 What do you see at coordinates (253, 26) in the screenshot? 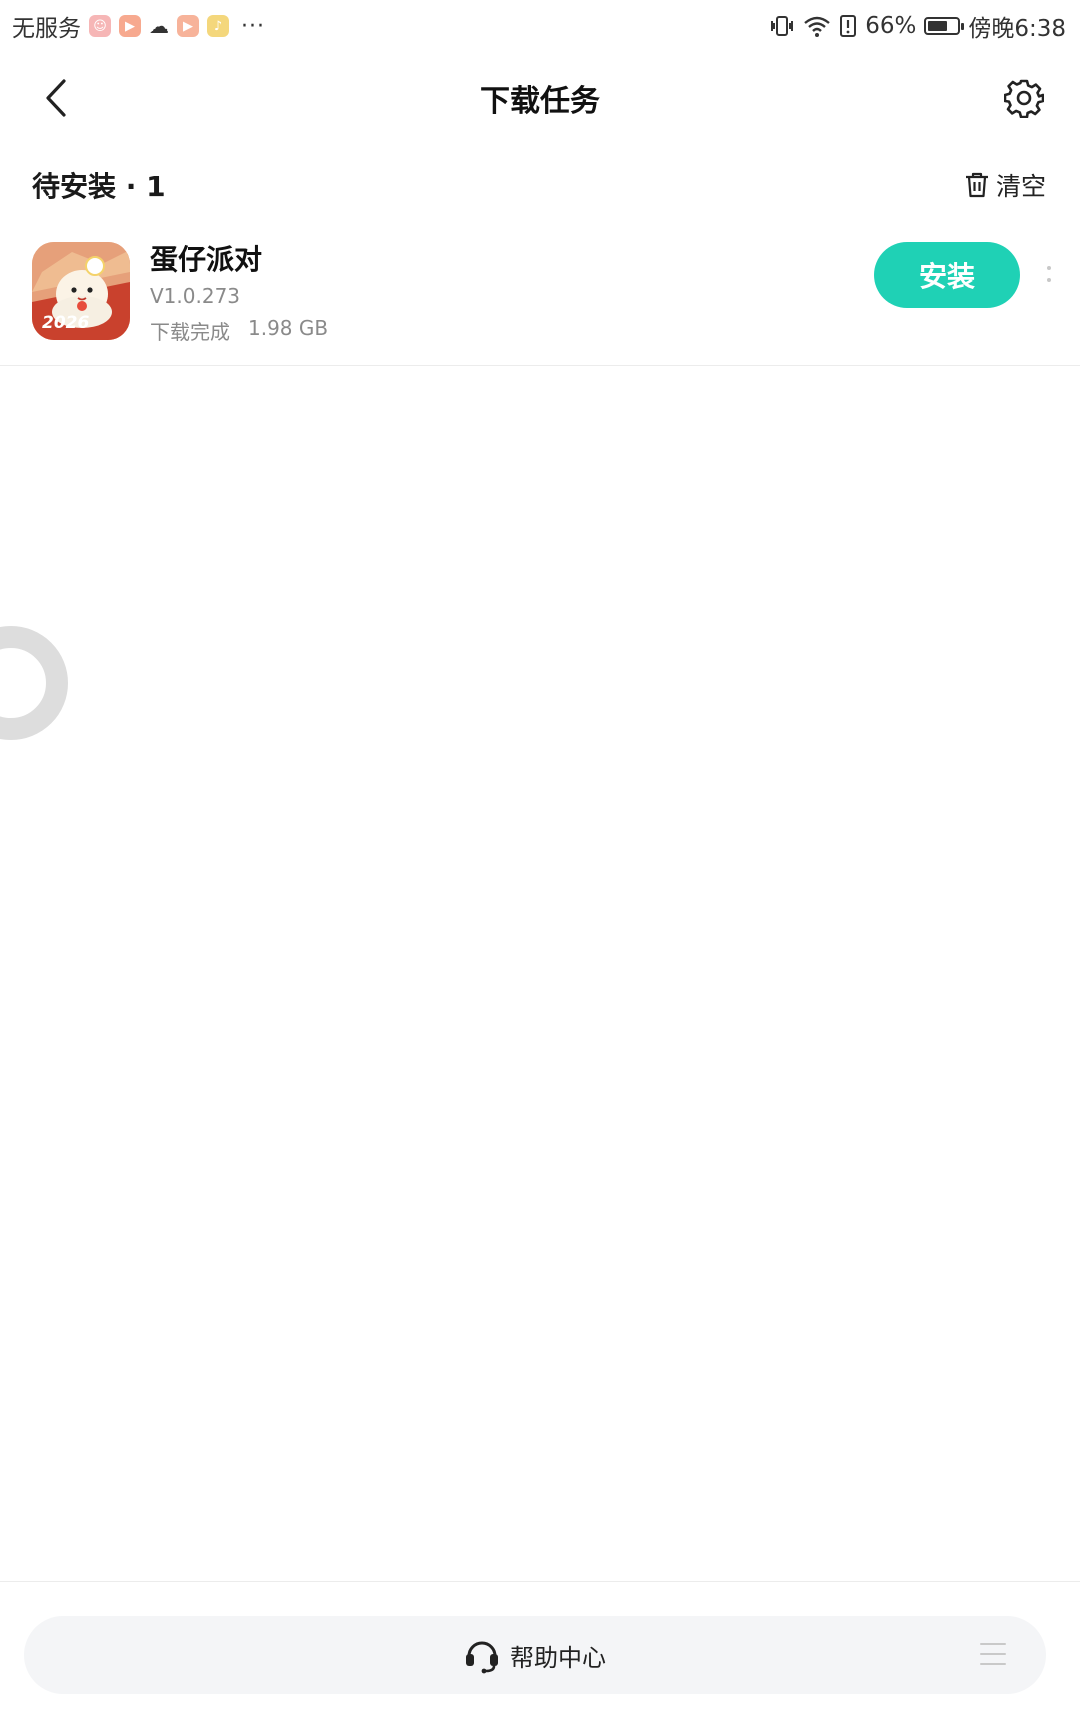
I see `more-notifications-icon: ···` at bounding box center [253, 26].